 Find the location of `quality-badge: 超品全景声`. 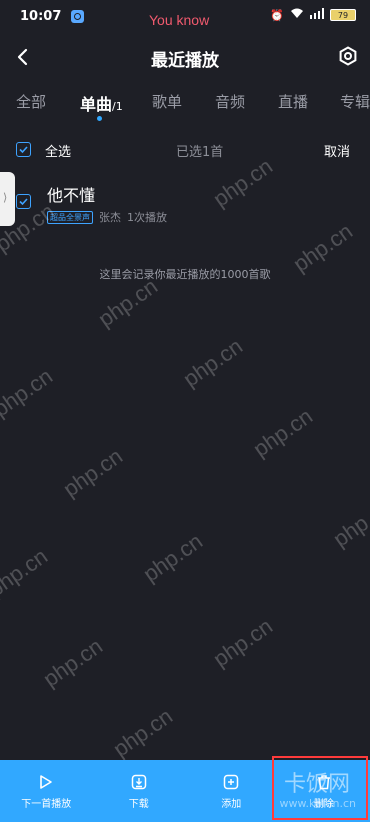

quality-badge: 超品全景声 is located at coordinates (70, 217).